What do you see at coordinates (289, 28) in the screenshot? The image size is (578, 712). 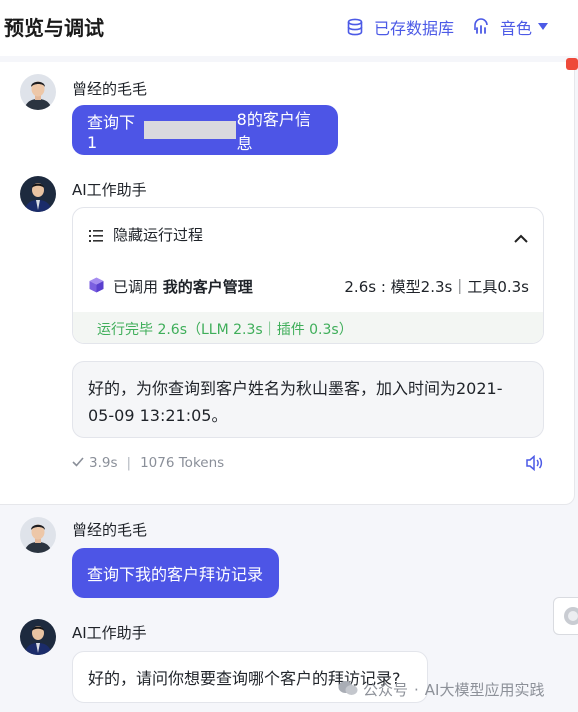 I see `header-bar: 预览与调试 已存数据库 音色` at bounding box center [289, 28].